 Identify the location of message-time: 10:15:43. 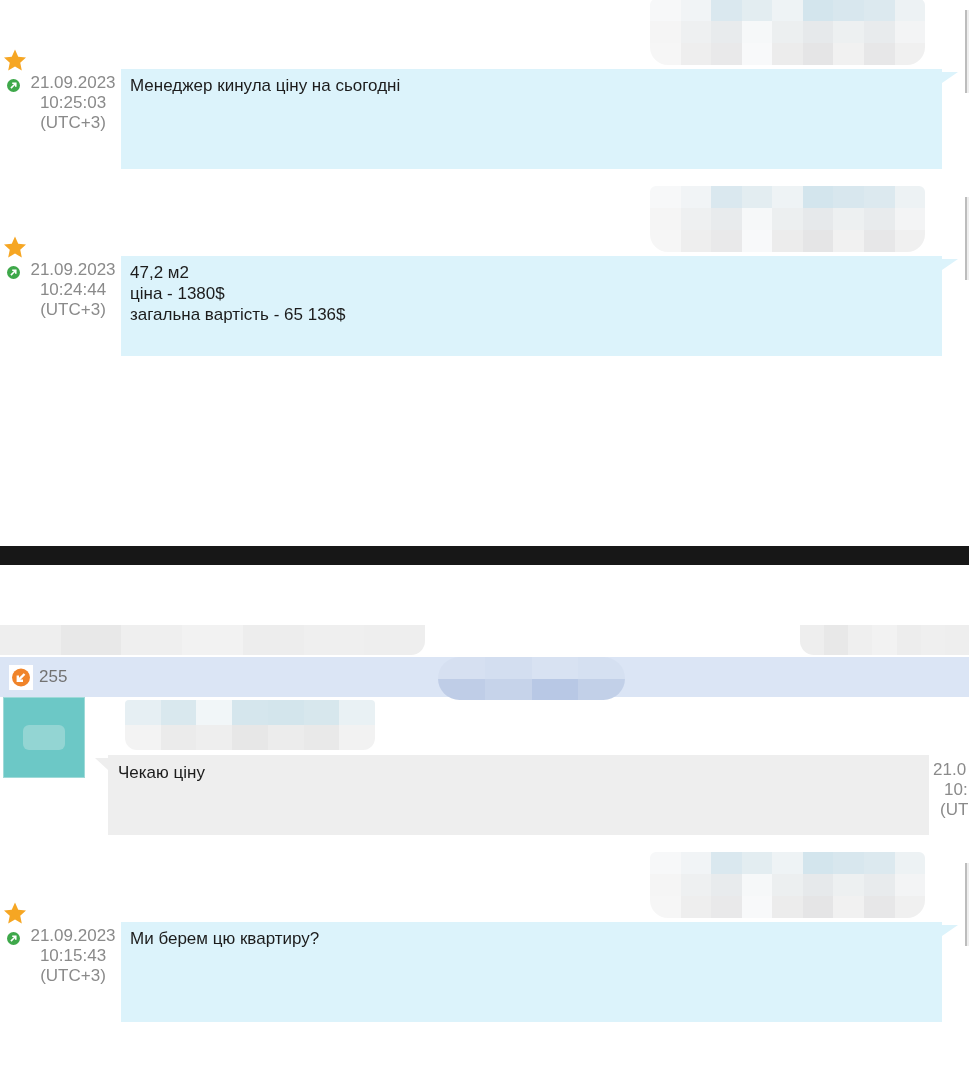
(73, 956).